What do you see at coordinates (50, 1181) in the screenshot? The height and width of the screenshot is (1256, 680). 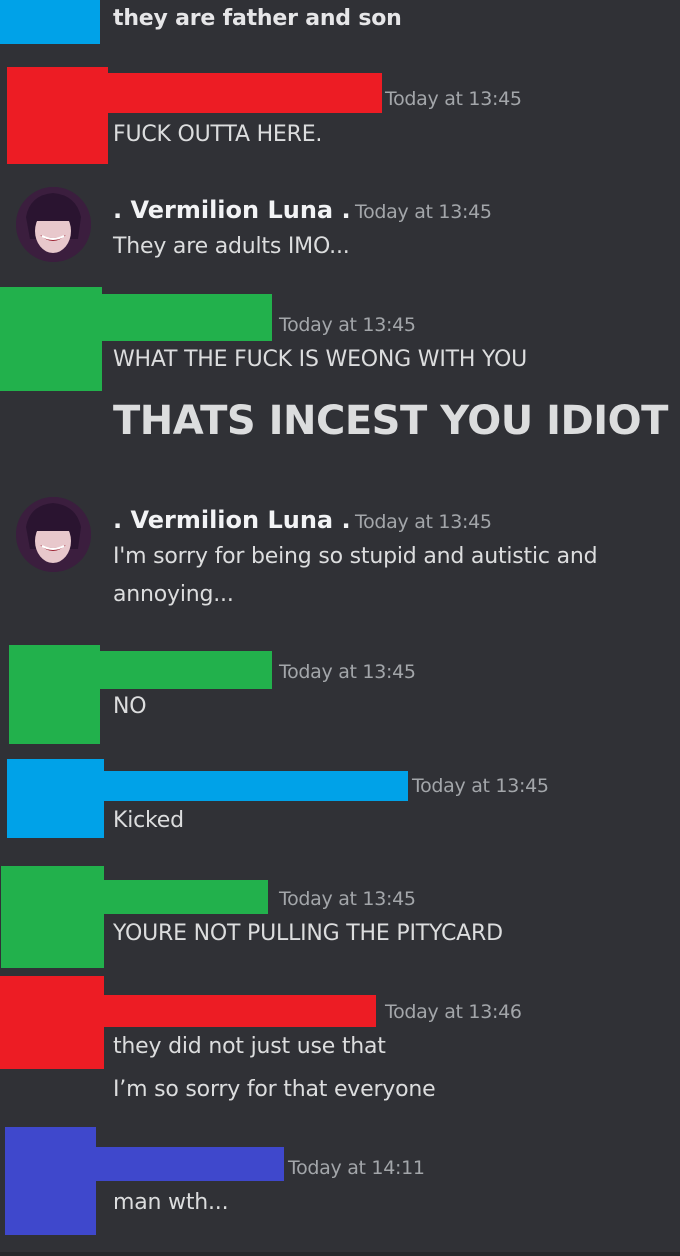 I see `redacted-avatar-indigo` at bounding box center [50, 1181].